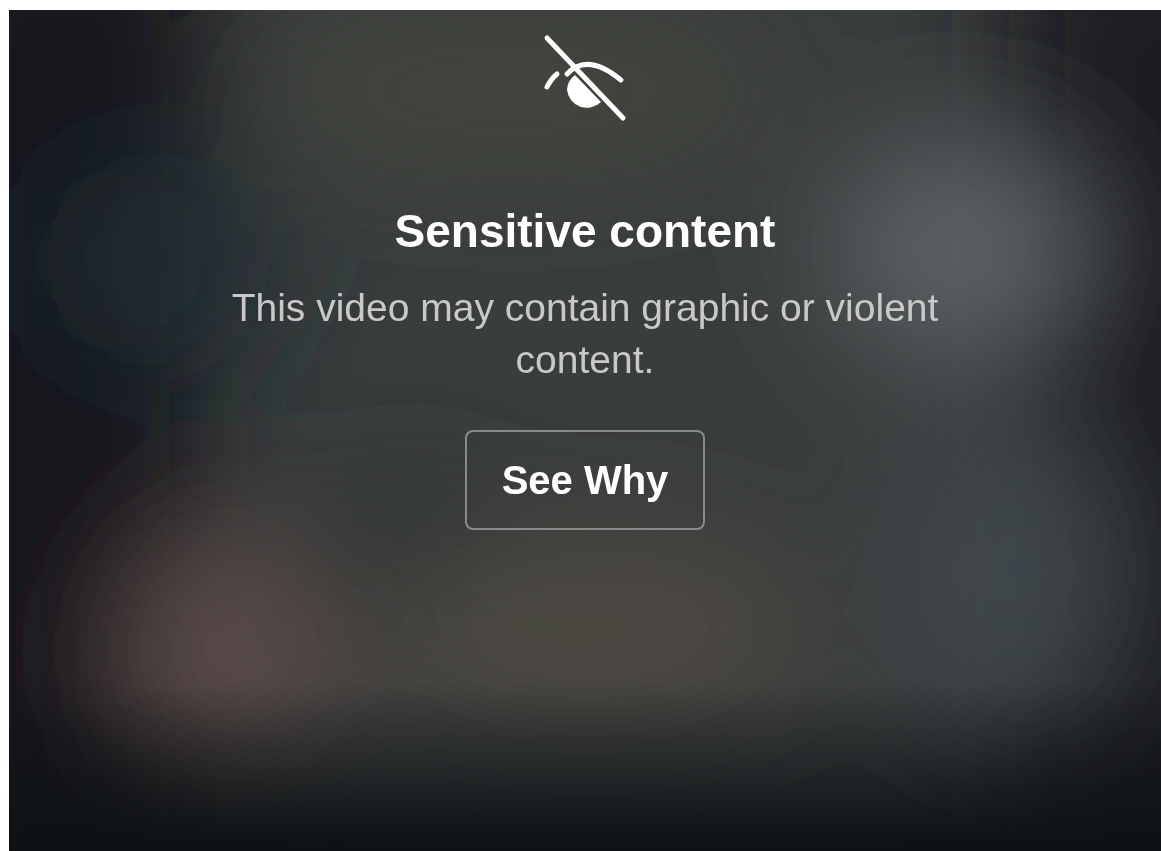  Describe the element at coordinates (585, 334) in the screenshot. I see `warning-message: This video may contain graphic or violent content.` at that location.